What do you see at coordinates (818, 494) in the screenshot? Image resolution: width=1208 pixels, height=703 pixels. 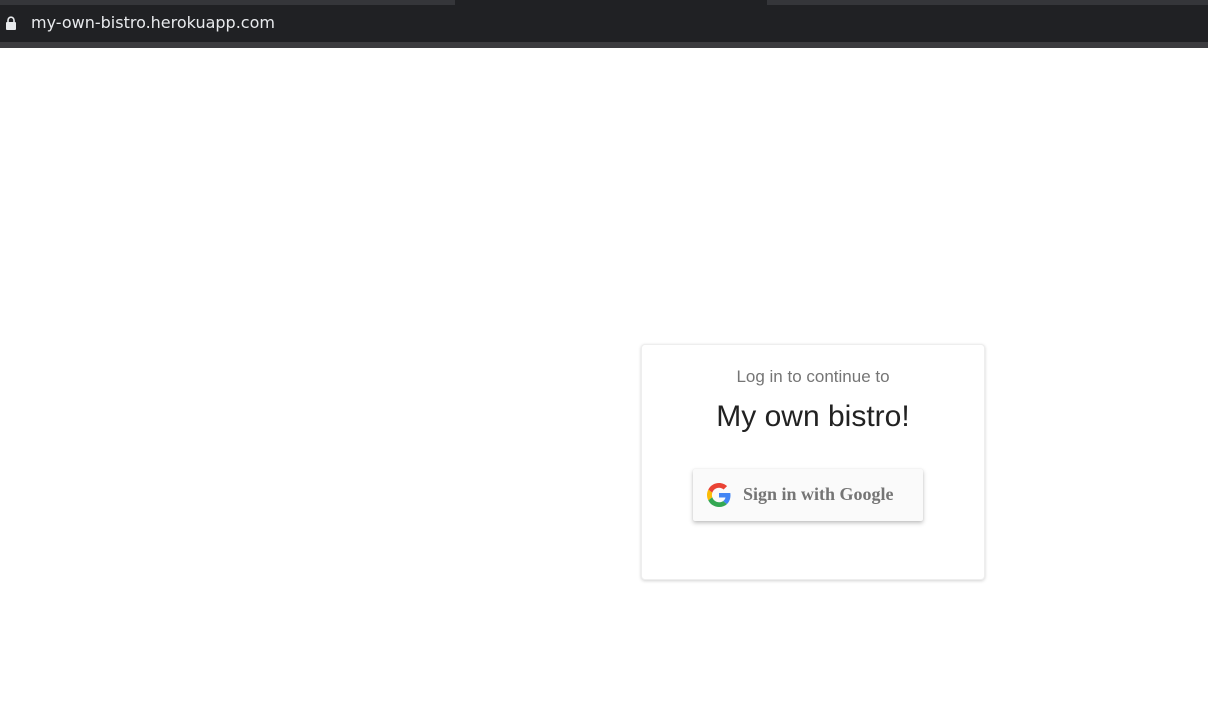 I see `google-button-label: Sign in with Google` at bounding box center [818, 494].